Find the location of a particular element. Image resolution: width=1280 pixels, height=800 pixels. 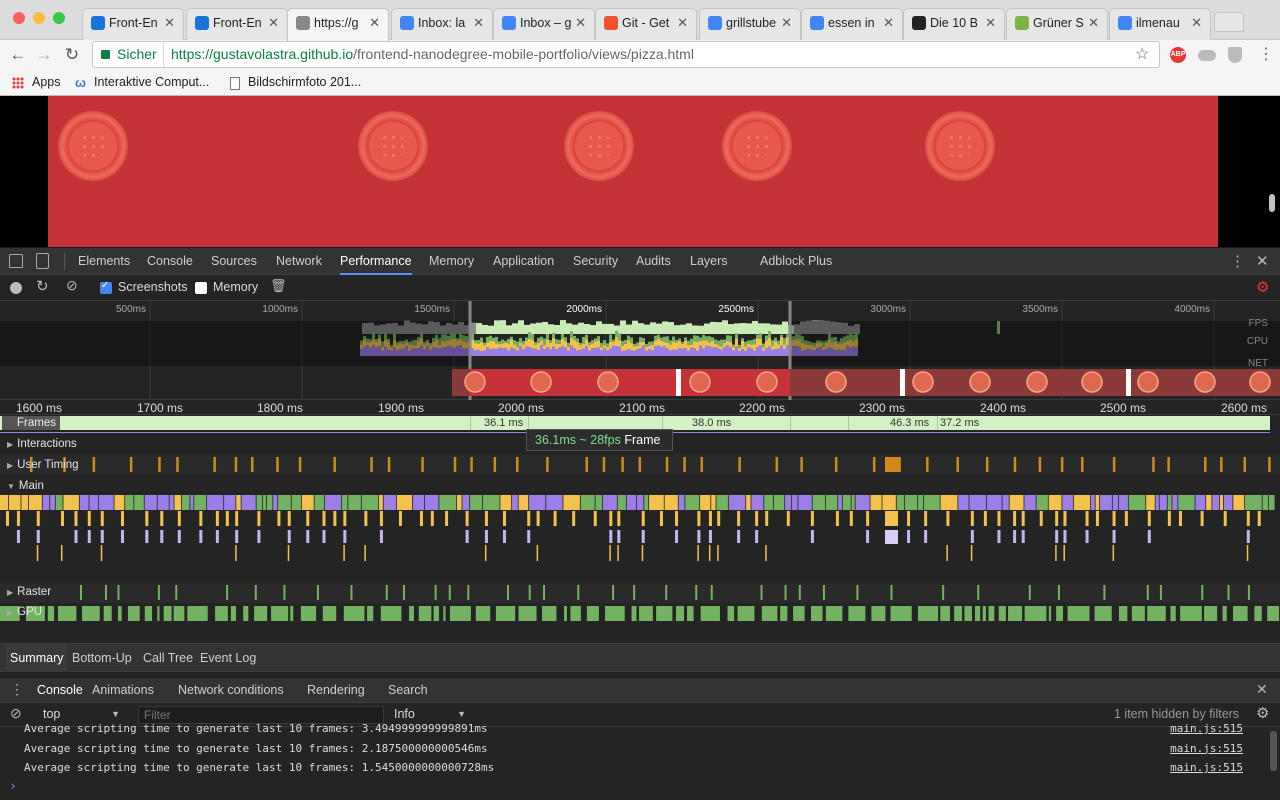

zoom-window-icon is located at coordinates (59, 18).